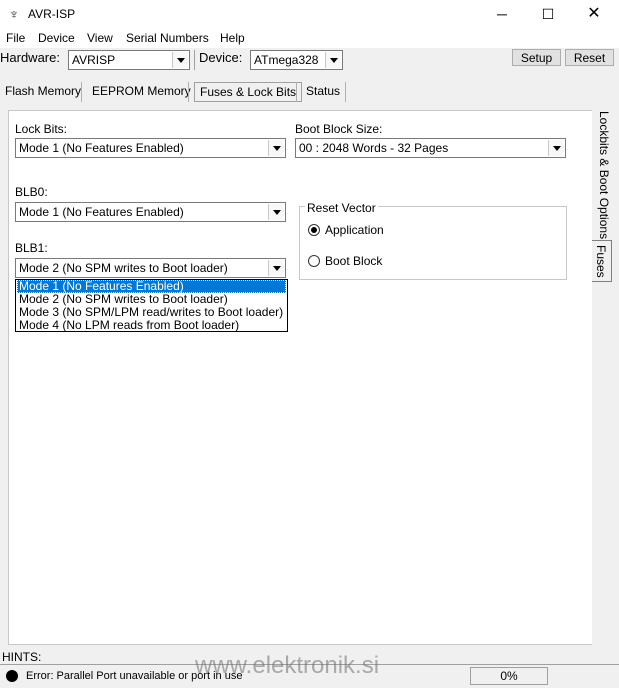  Describe the element at coordinates (341, 208) in the screenshot. I see `reset-vector-title: Reset Vector` at that location.